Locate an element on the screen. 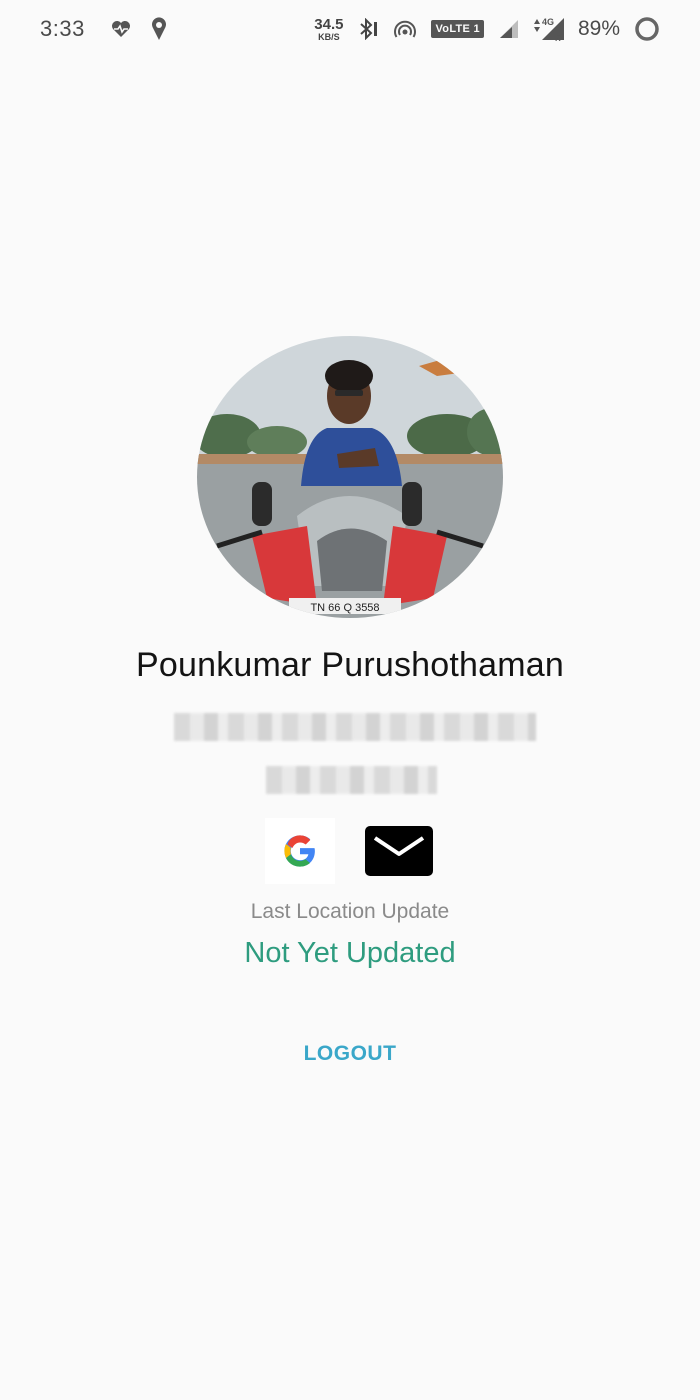 Image resolution: width=700 pixels, height=1400 pixels. heart-pulse-icon is located at coordinates (121, 29).